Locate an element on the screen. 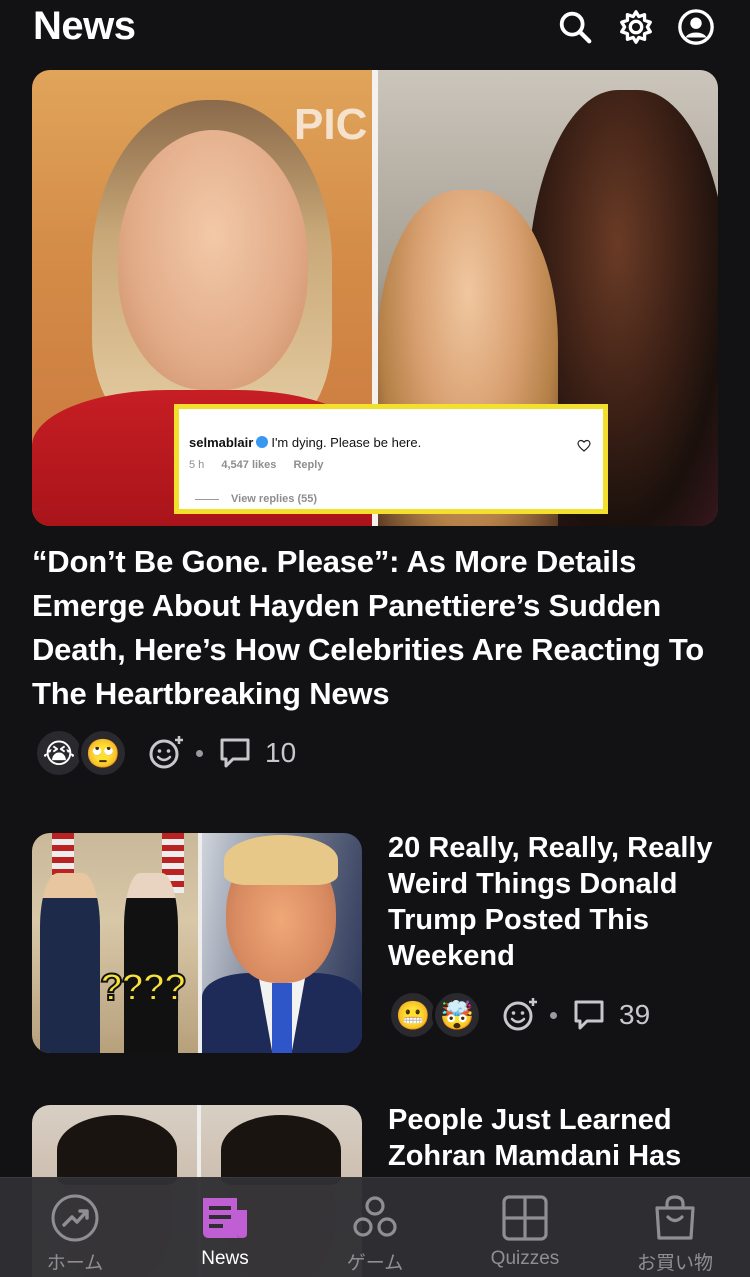  story-thumbnail: ???? is located at coordinates (197, 943).